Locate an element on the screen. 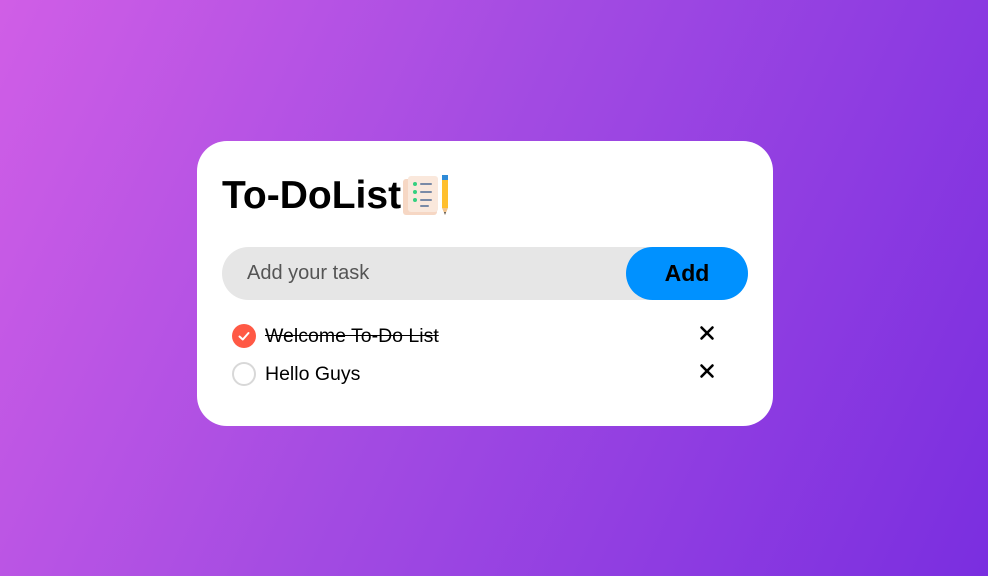 The image size is (988, 576). add-task-bar: Add is located at coordinates (485, 273).